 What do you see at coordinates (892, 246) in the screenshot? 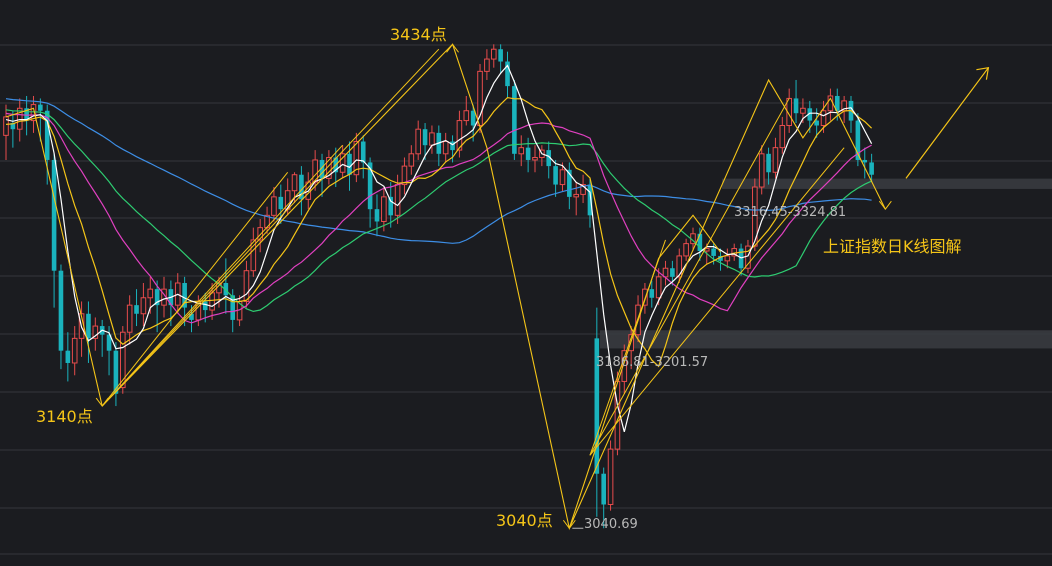
I see `chart-title: 上证指数日K线图解` at bounding box center [892, 246].